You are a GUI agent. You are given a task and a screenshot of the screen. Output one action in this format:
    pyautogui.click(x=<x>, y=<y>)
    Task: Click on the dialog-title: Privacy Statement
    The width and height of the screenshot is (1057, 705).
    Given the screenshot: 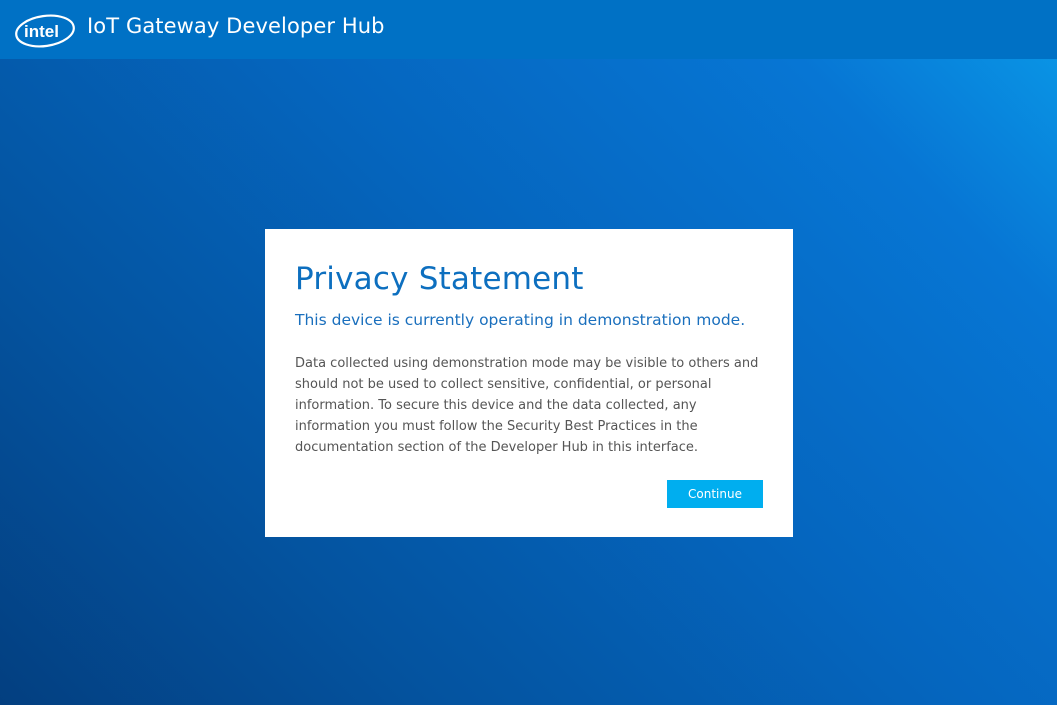 What is the action you would take?
    pyautogui.click(x=439, y=279)
    